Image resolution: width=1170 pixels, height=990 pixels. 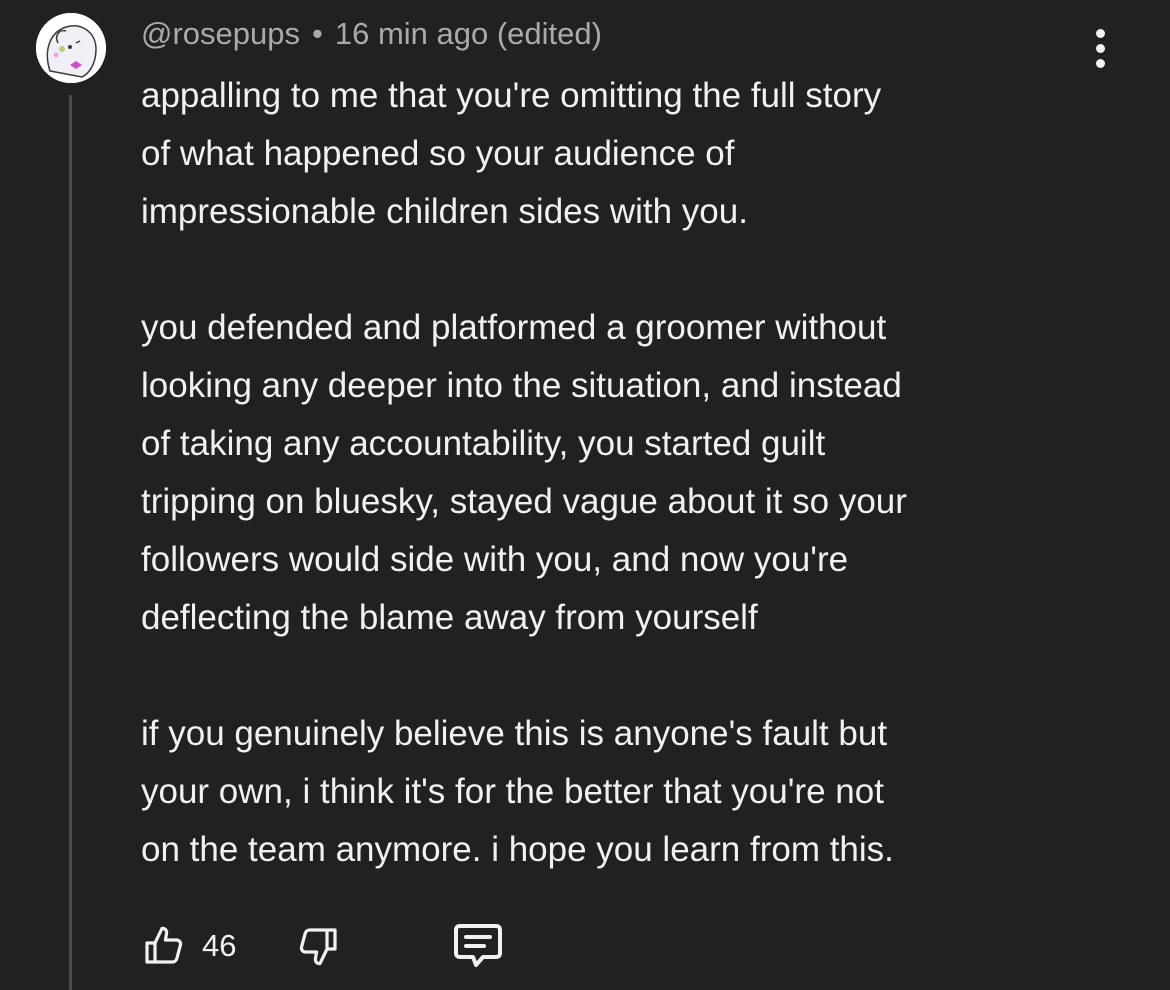 I want to click on comment-timestamp: 16 min ago (edited), so click(x=468, y=33).